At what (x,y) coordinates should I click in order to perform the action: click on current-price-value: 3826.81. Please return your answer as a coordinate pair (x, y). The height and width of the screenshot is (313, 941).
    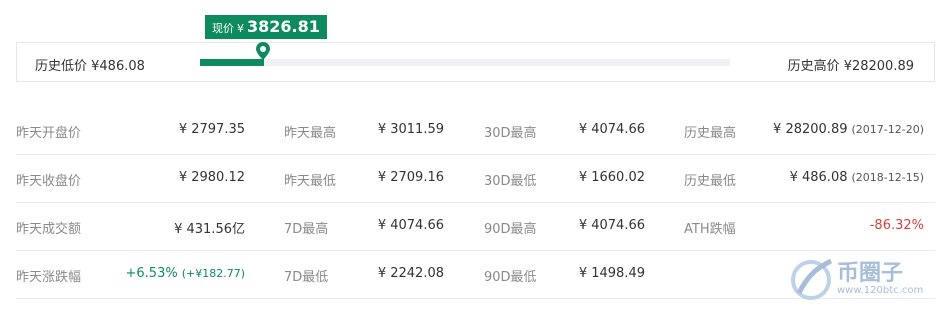
    Looking at the image, I should click on (283, 26).